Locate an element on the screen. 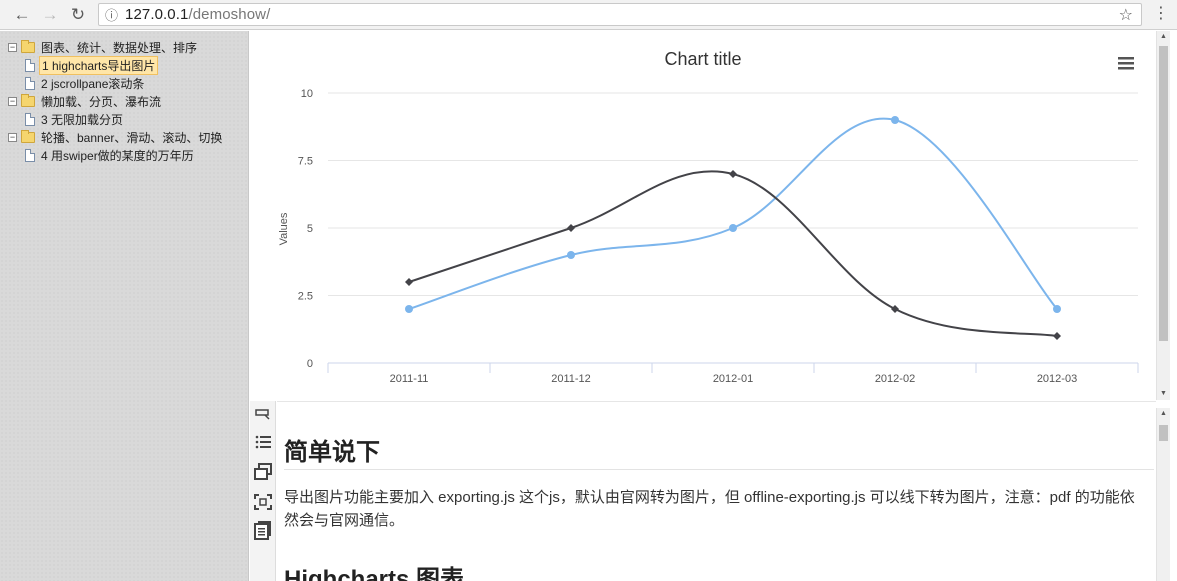 Image resolution: width=1177 pixels, height=581 pixels. x-tick-label: 2011-11 is located at coordinates (409, 379).